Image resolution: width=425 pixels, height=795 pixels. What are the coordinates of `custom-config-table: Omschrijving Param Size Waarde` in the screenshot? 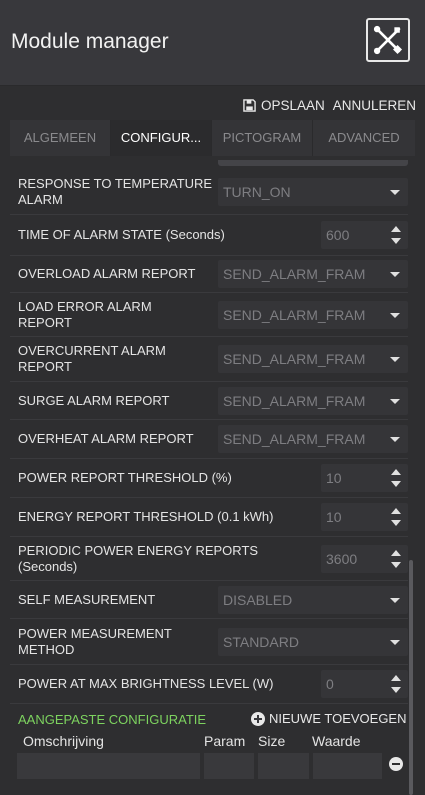 It's located at (212, 764).